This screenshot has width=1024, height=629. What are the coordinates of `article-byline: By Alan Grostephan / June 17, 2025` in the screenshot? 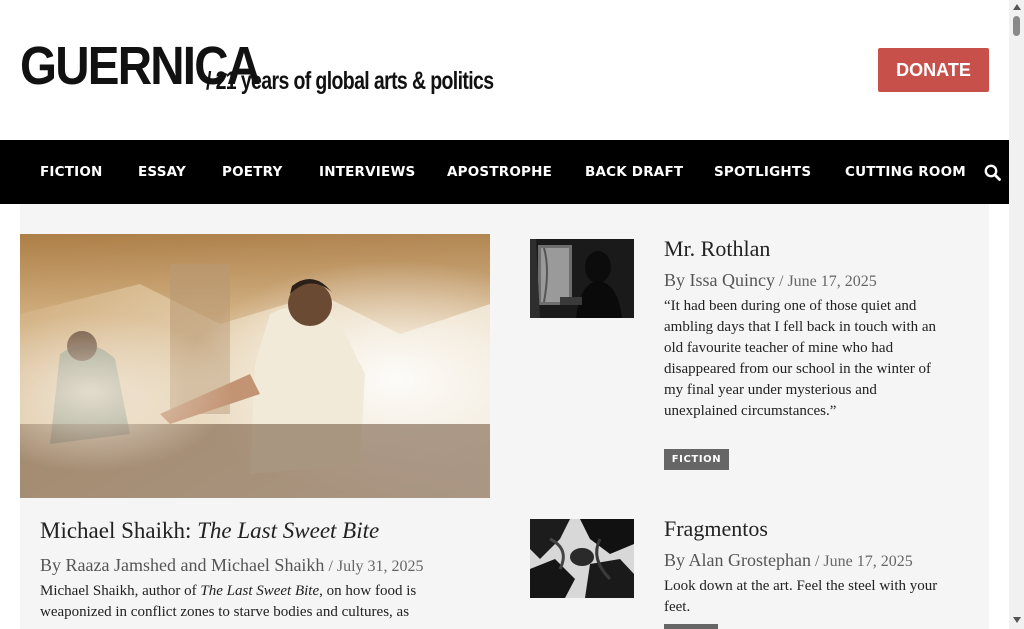 It's located at (788, 560).